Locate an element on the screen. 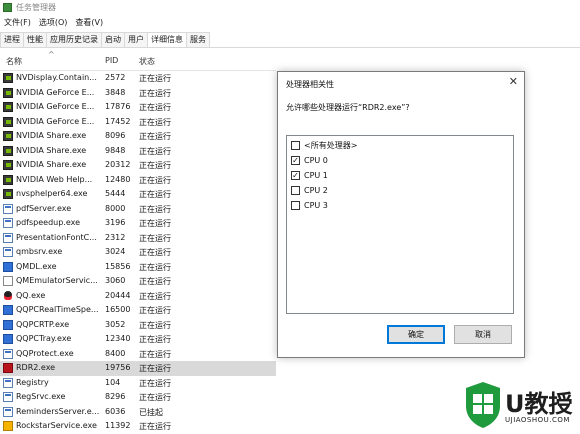  processor-item: ✓ CPU 0 is located at coordinates (309, 160).